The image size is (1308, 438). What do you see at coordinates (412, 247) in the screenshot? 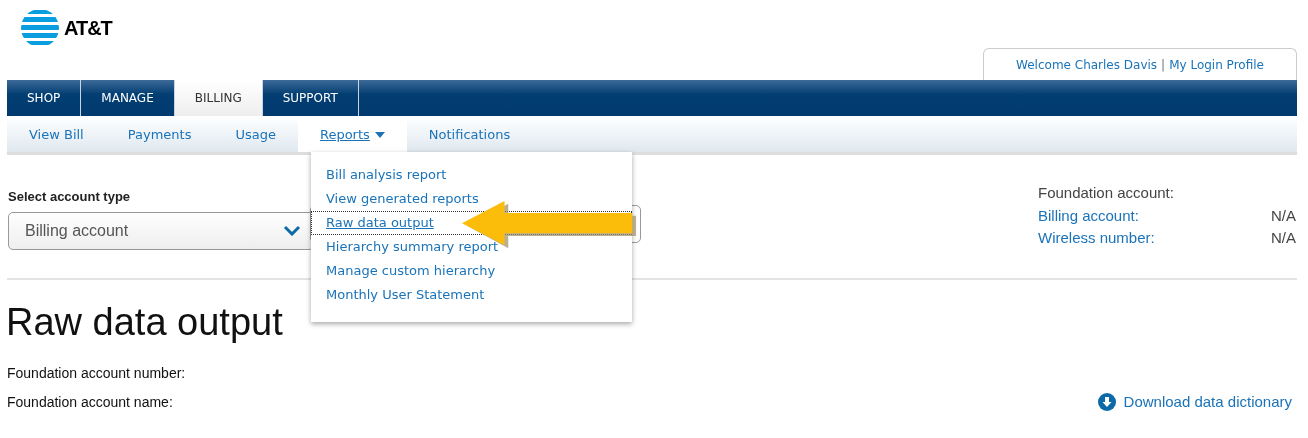
I see `menu-item: Hierarchy summary report` at bounding box center [412, 247].